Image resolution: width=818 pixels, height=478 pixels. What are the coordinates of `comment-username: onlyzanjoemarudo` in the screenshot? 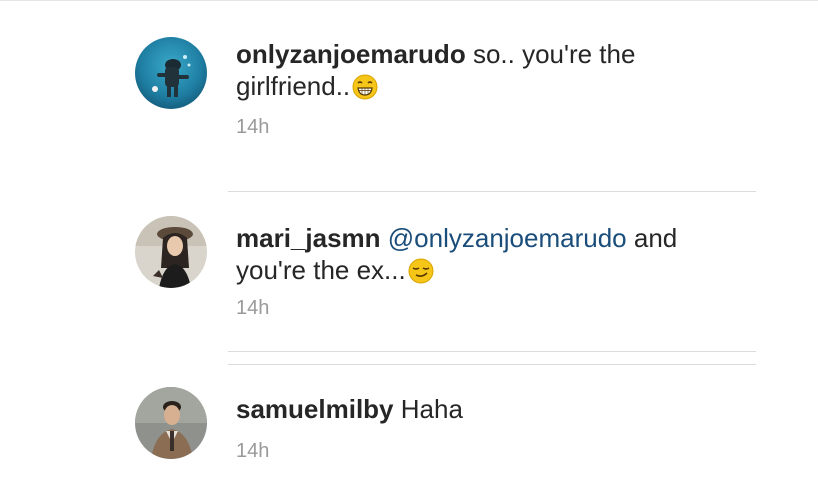 It's located at (351, 54).